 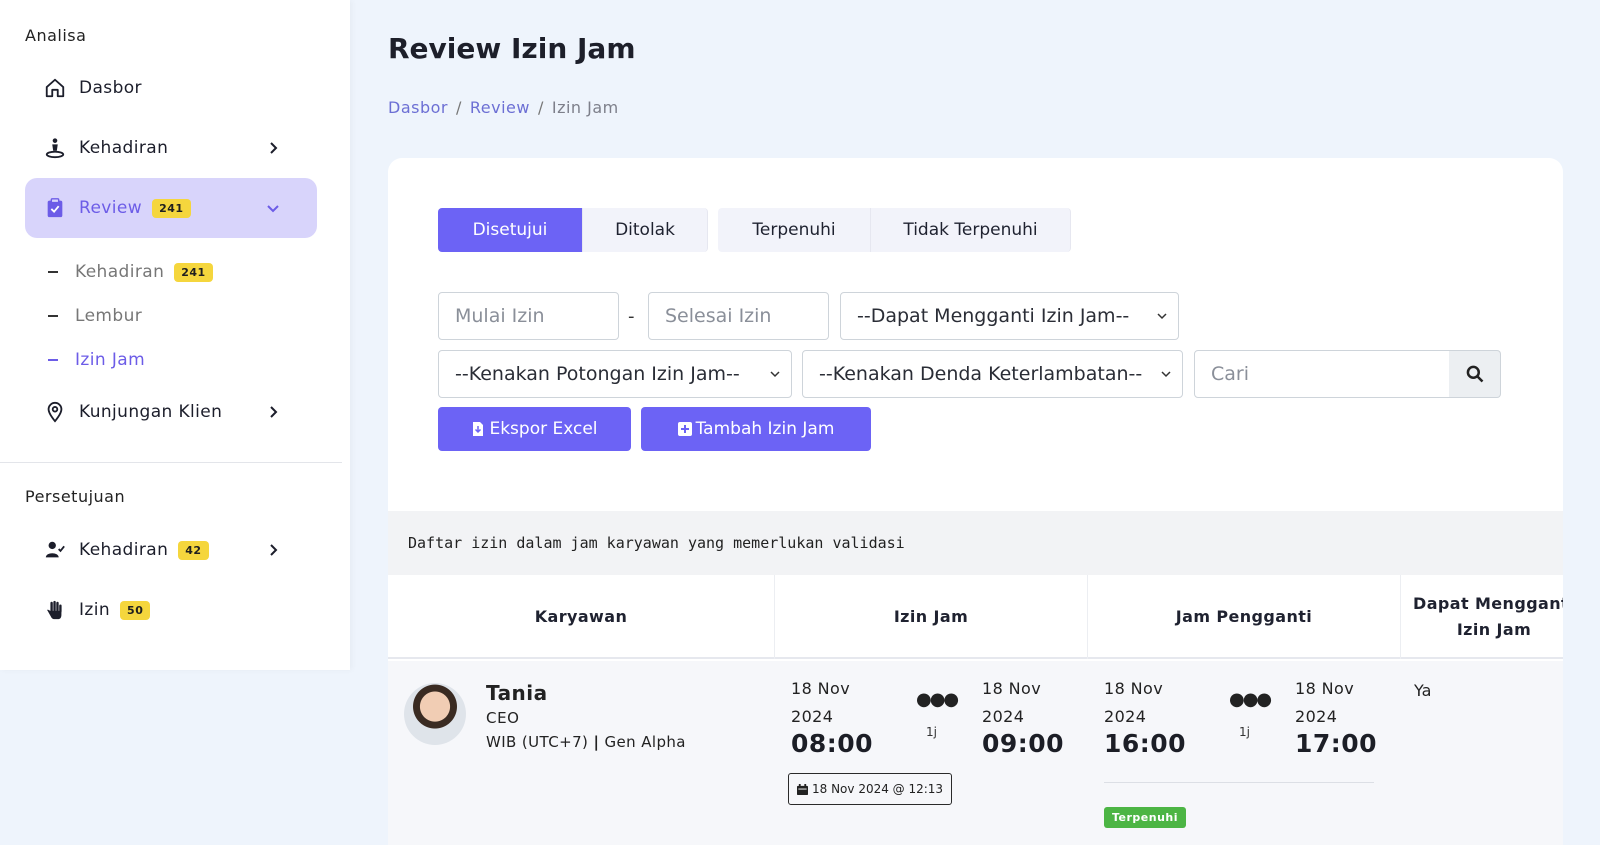 I want to click on sidebar-divider, so click(x=171, y=462).